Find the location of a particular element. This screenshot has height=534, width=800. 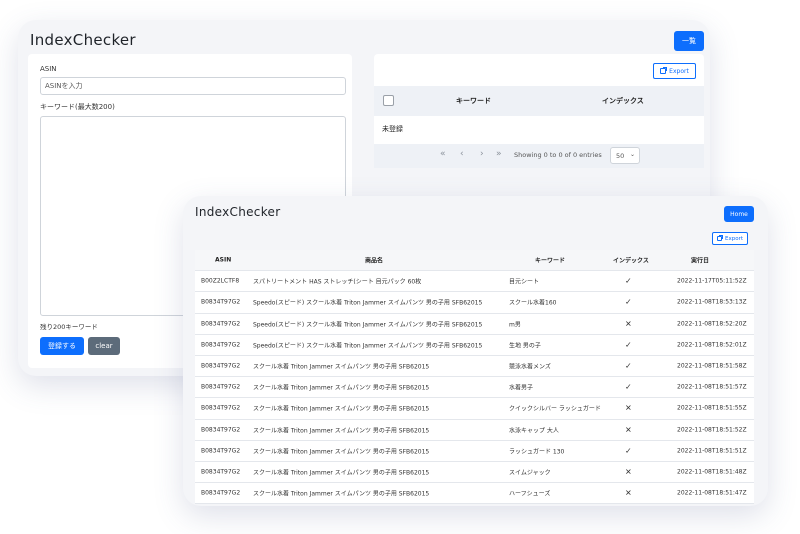

page-size-select: 50 ⌄ is located at coordinates (625, 155).